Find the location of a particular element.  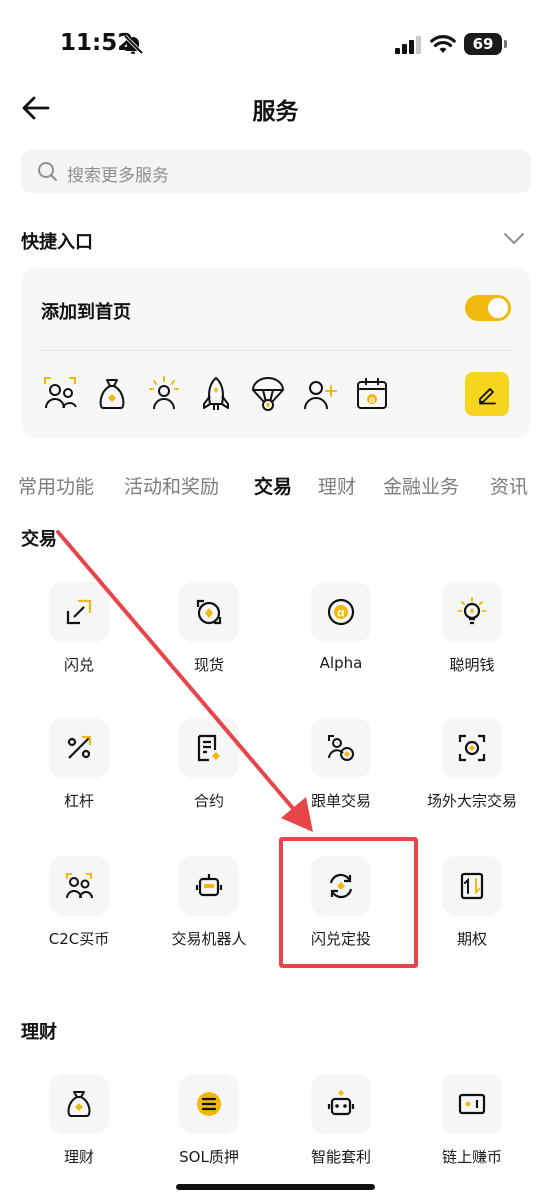

service-sol-staking: SOL质押 is located at coordinates (209, 1129).